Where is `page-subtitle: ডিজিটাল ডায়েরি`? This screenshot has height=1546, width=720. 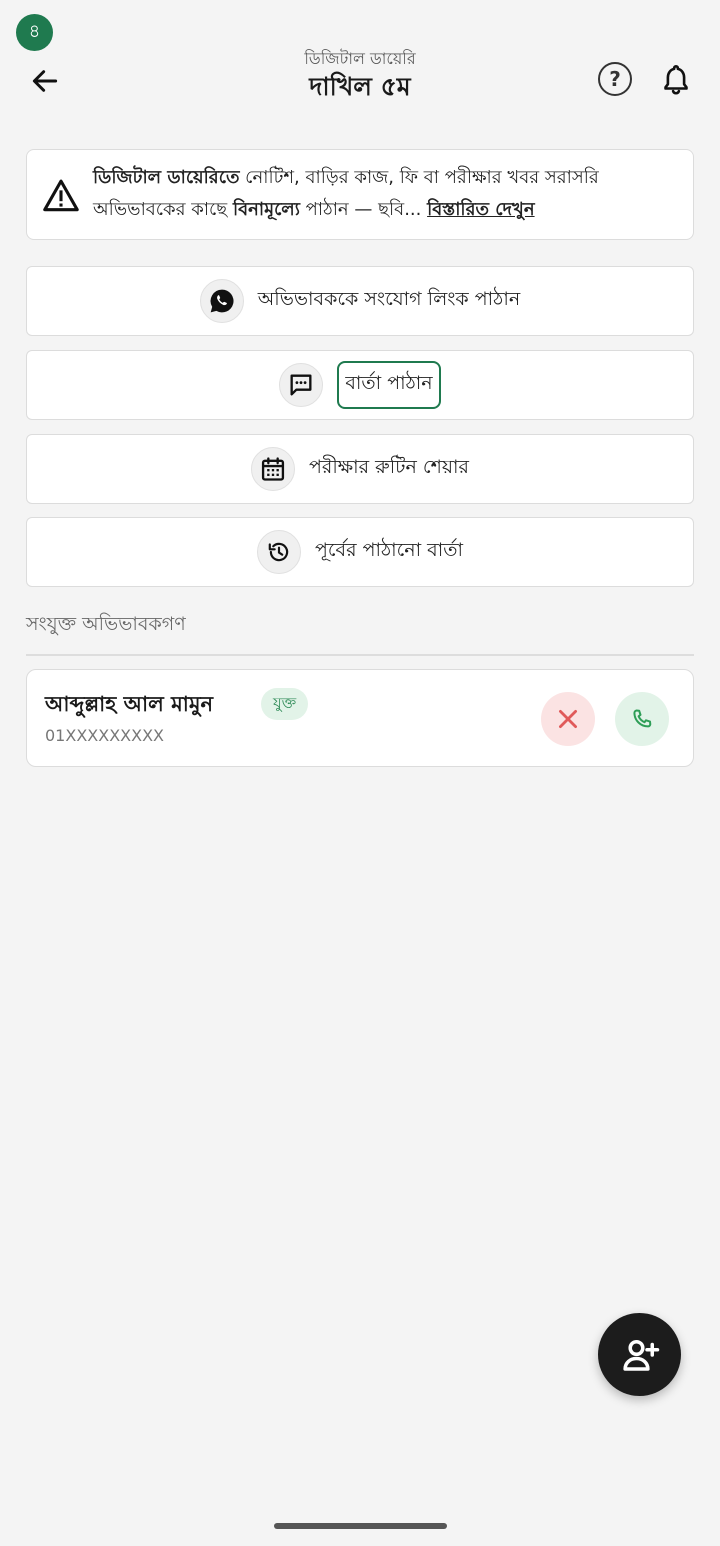
page-subtitle: ডিজিটাল ডায়েরি is located at coordinates (360, 58).